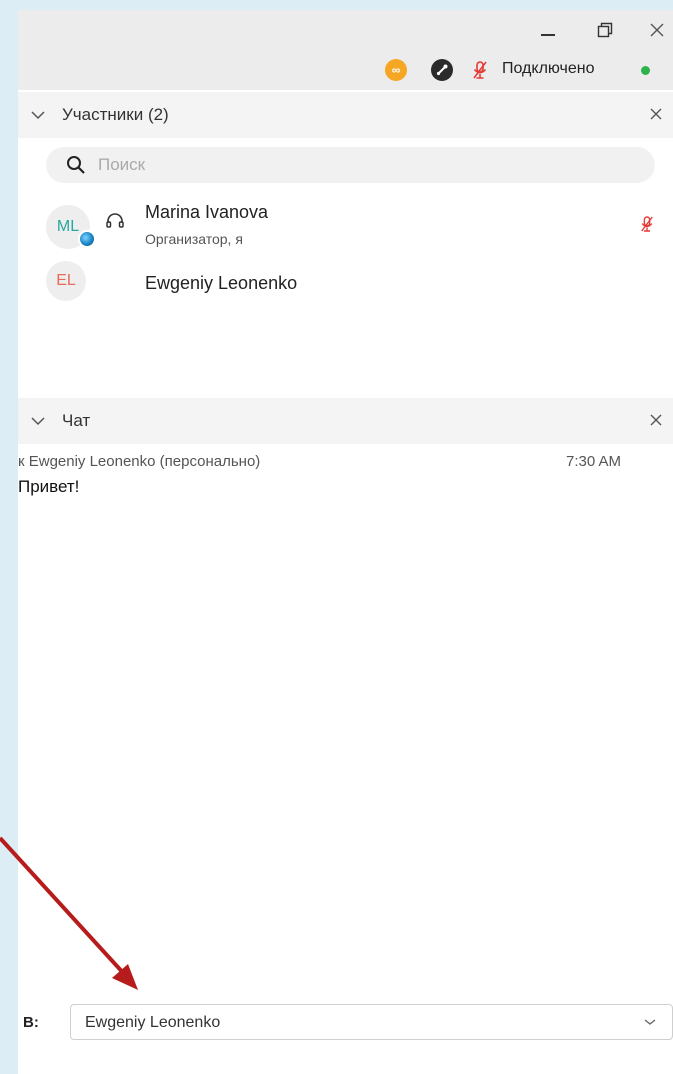 This screenshot has width=673, height=1074. I want to click on recipient-dropdown: Ewgeniy Leonenko, so click(371, 1022).